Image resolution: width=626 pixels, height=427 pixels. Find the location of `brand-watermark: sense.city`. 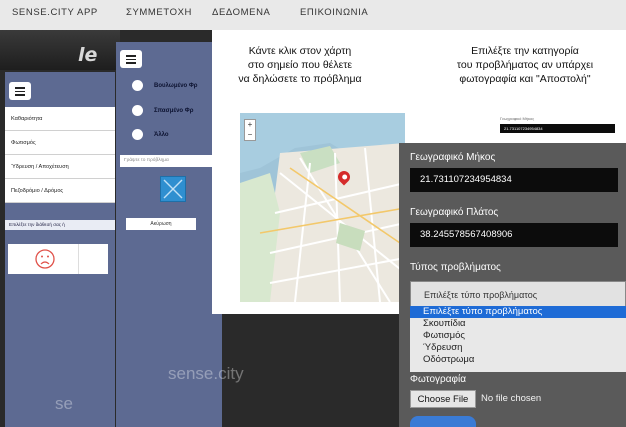

brand-watermark: sense.city is located at coordinates (206, 373).